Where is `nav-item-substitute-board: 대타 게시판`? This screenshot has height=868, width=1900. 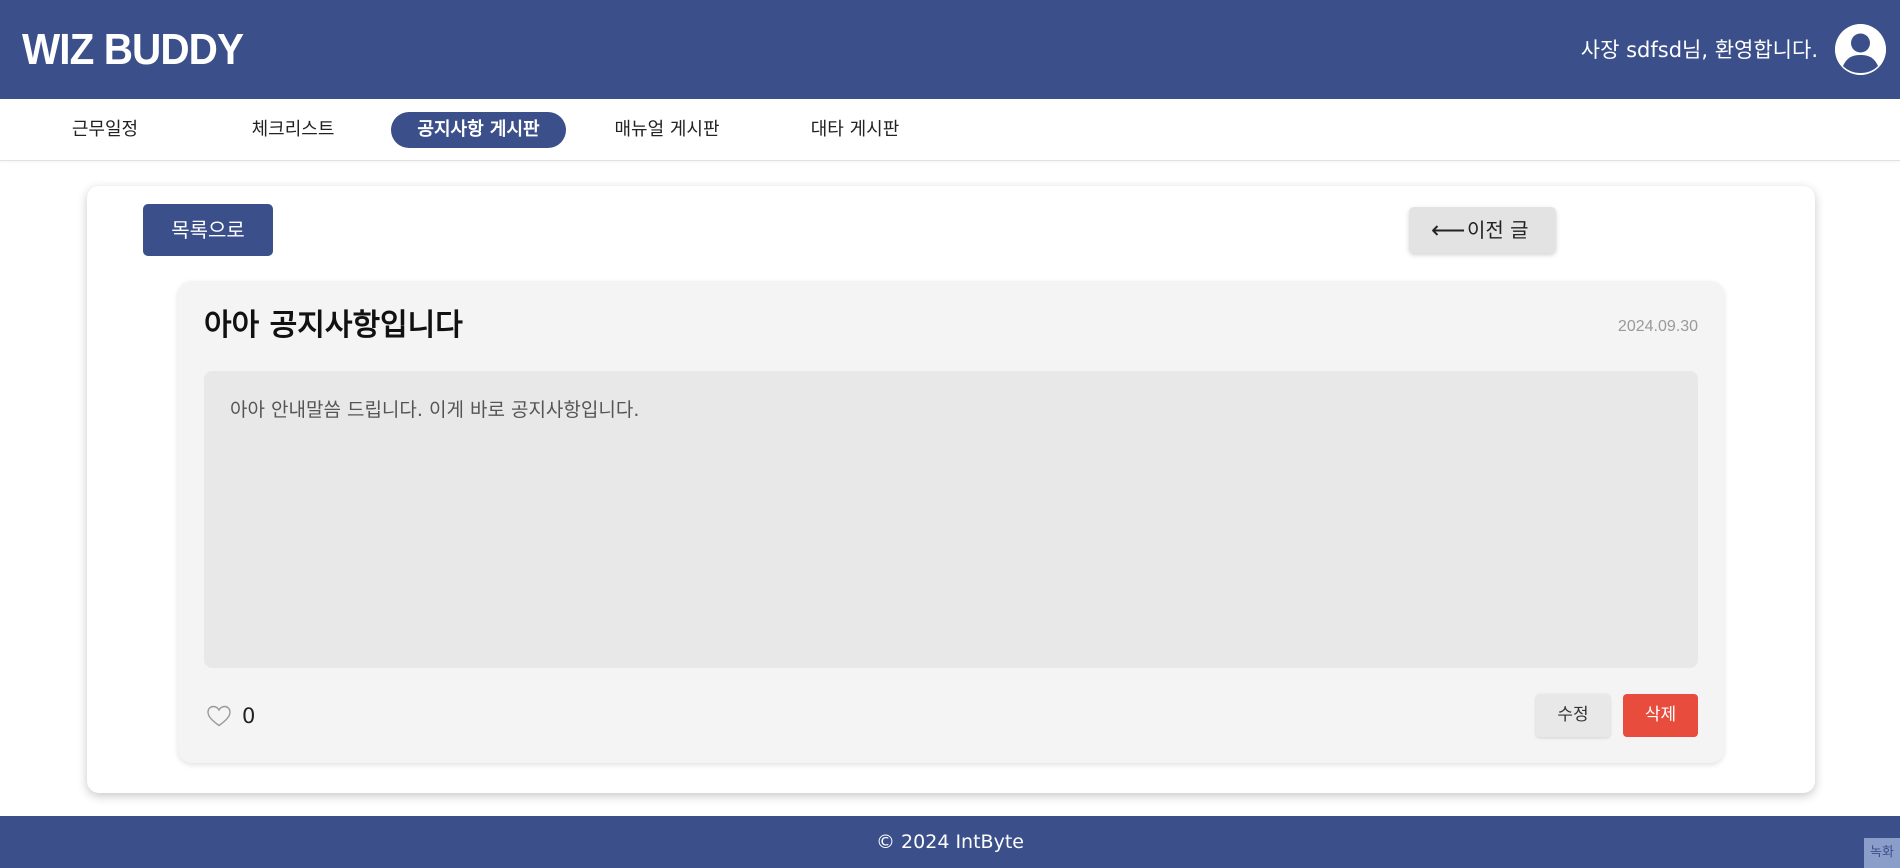
nav-item-substitute-board: 대타 게시판 is located at coordinates (855, 130).